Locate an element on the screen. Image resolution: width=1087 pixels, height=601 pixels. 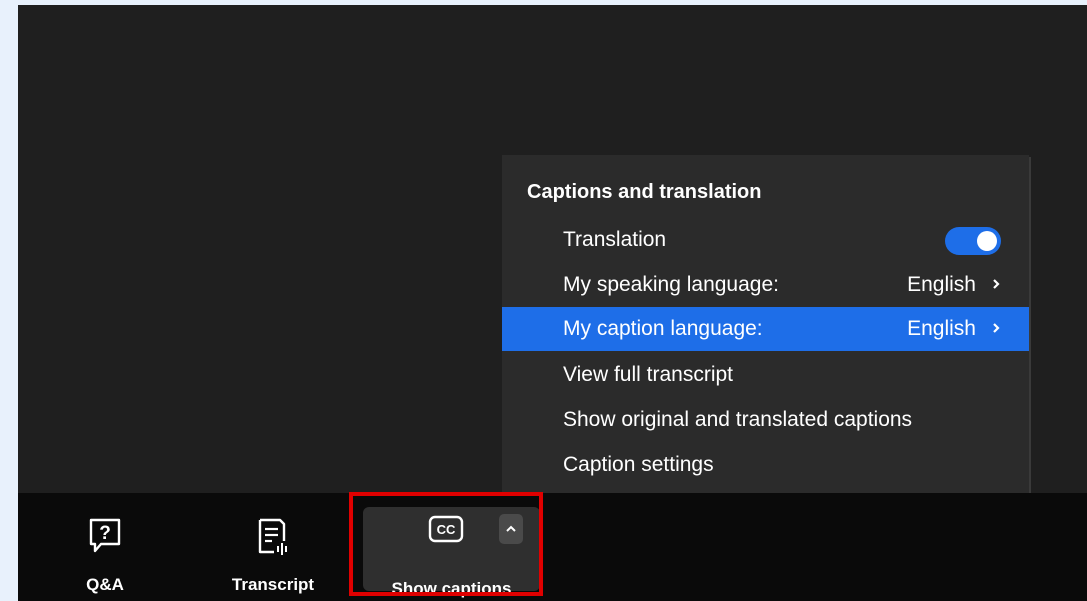
cc-text: CC is located at coordinates (446, 529).